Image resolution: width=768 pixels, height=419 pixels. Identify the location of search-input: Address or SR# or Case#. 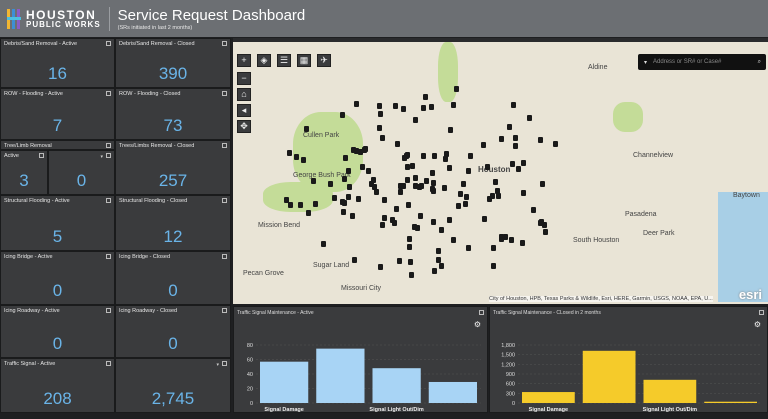
(703, 62).